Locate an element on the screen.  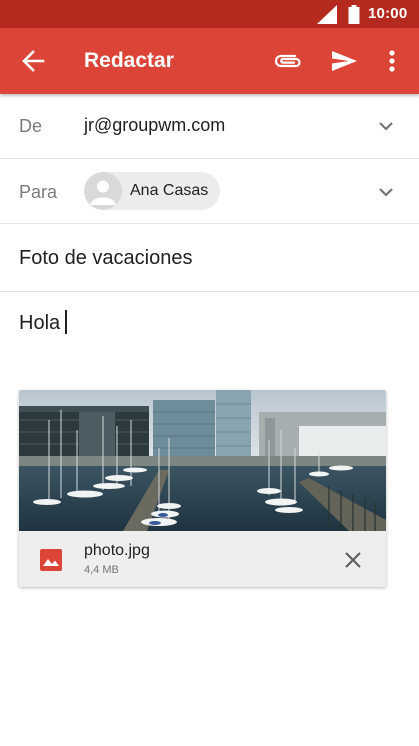
image-icon is located at coordinates (51, 560).